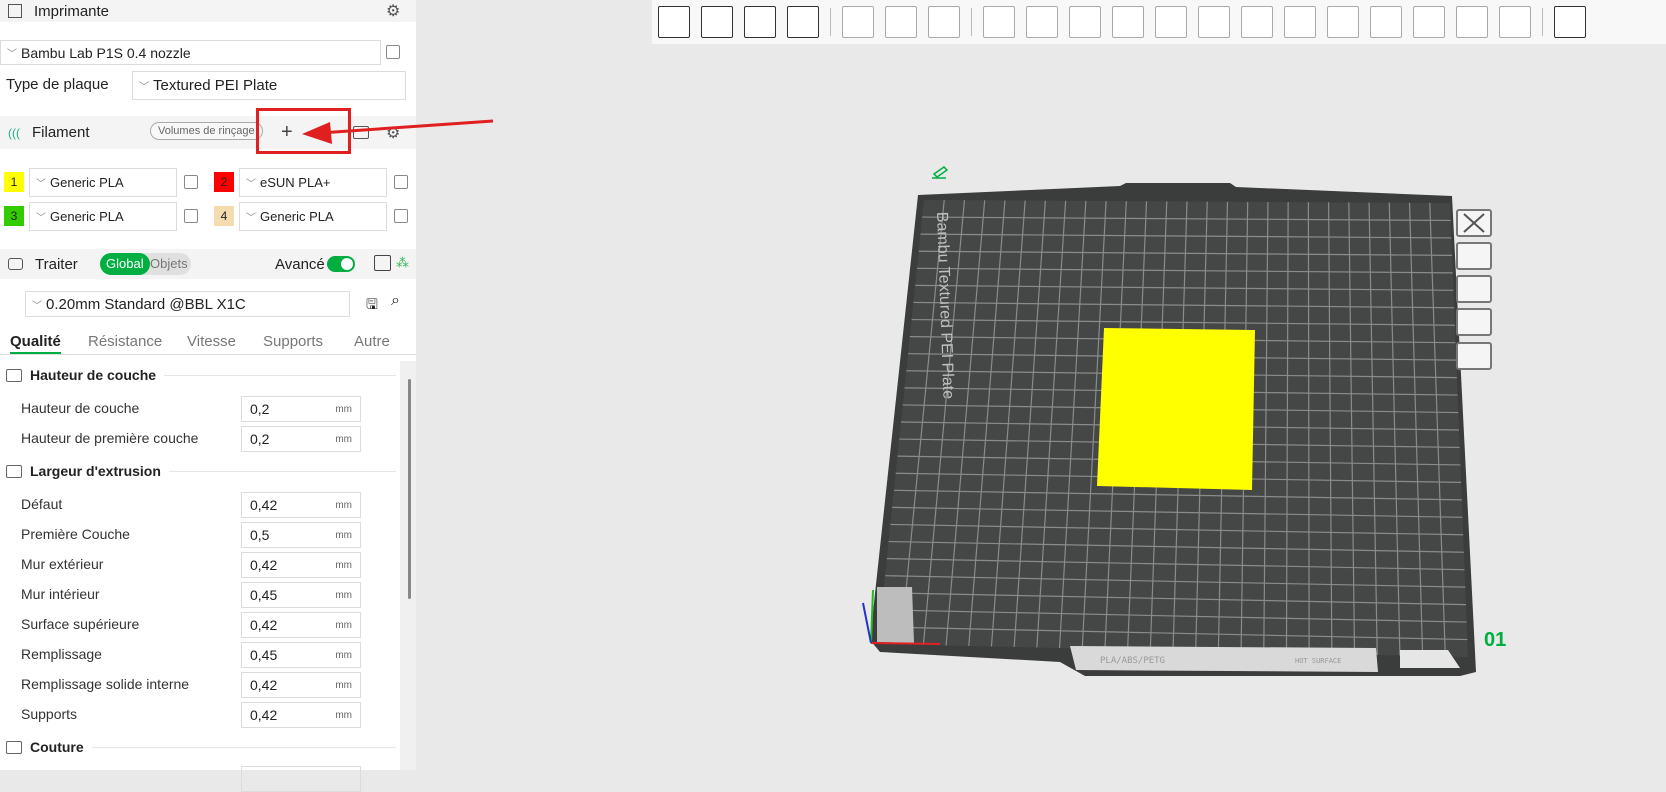 This screenshot has width=1666, height=792. What do you see at coordinates (1474, 289) in the screenshot?
I see `orient-plate-icon` at bounding box center [1474, 289].